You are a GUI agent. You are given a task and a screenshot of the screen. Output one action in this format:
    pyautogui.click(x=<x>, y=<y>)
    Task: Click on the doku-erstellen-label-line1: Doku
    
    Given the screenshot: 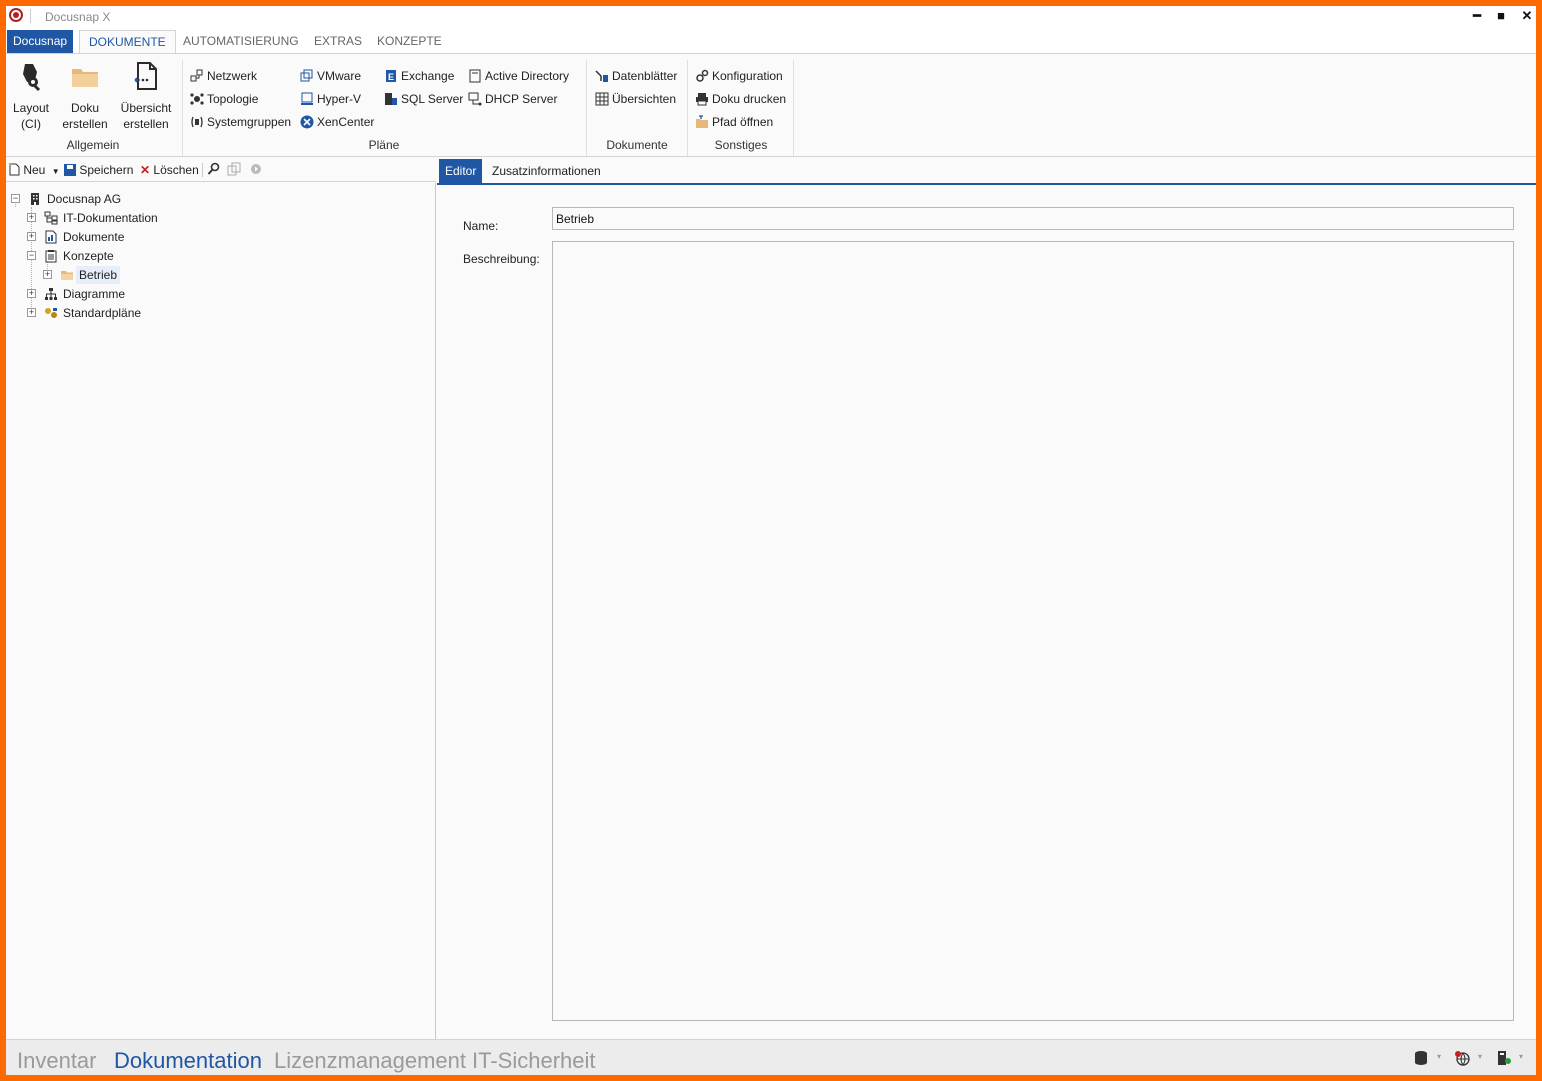 What is the action you would take?
    pyautogui.click(x=84, y=108)
    